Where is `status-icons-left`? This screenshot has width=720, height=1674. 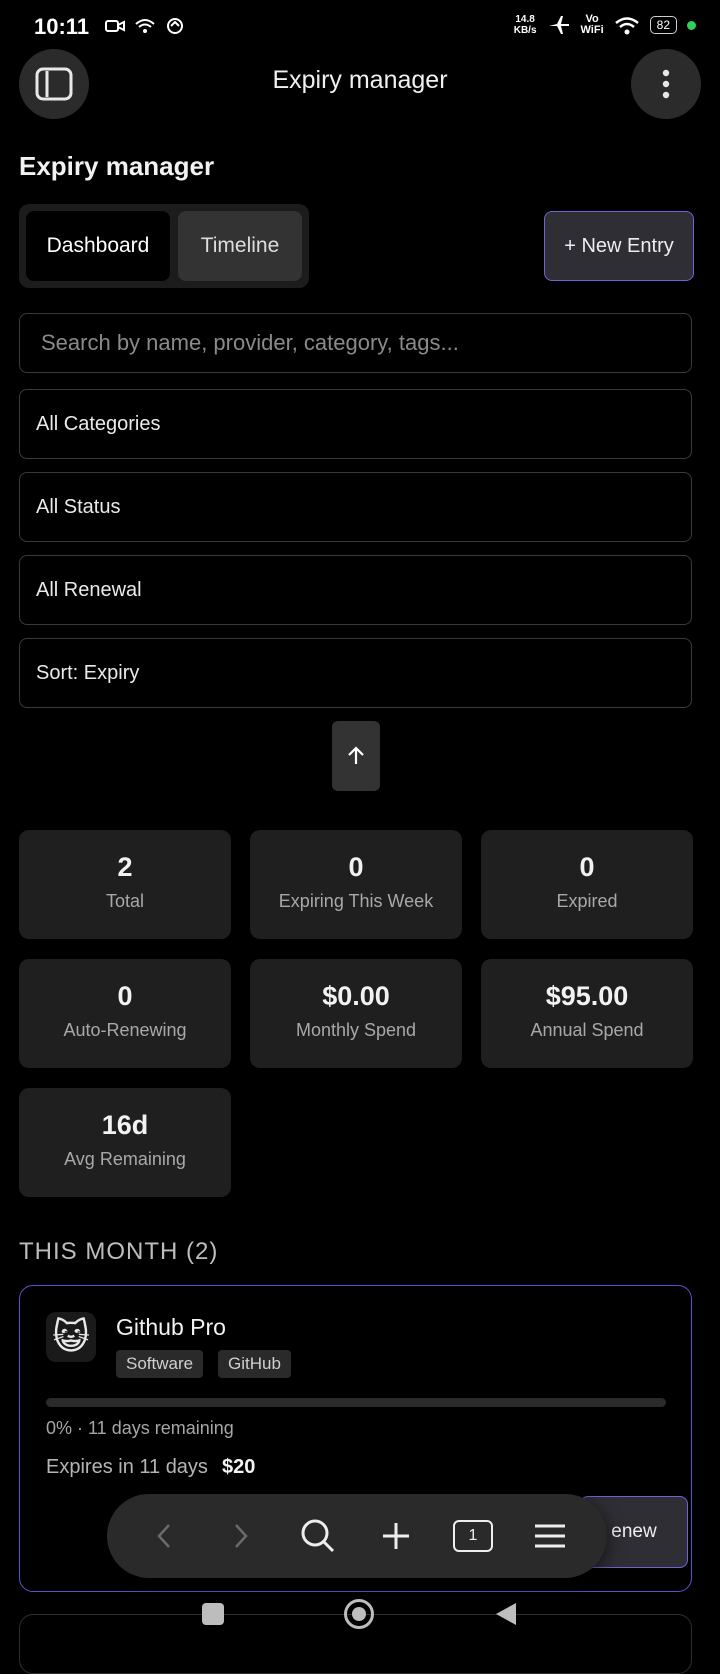 status-icons-left is located at coordinates (145, 26).